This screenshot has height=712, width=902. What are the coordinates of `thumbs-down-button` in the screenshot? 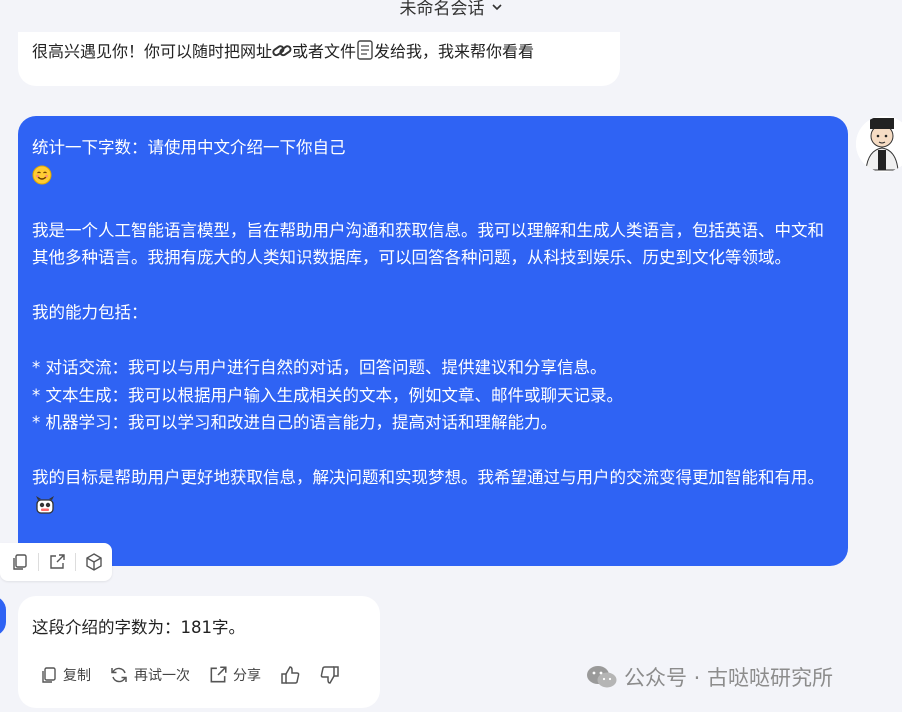 It's located at (330, 675).